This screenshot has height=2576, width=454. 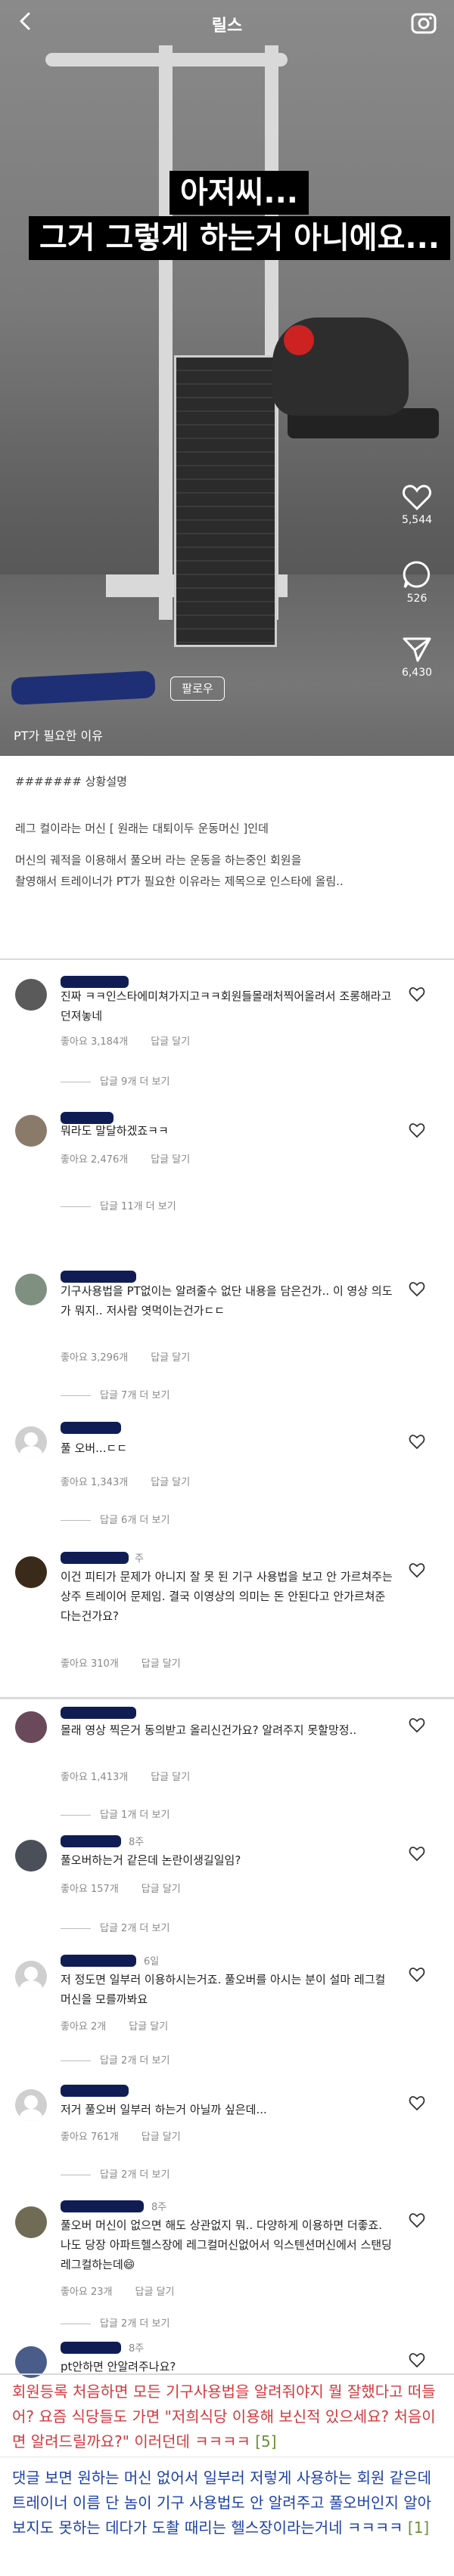 I want to click on view-replies: 답글 7개 더 보기, so click(x=115, y=1394).